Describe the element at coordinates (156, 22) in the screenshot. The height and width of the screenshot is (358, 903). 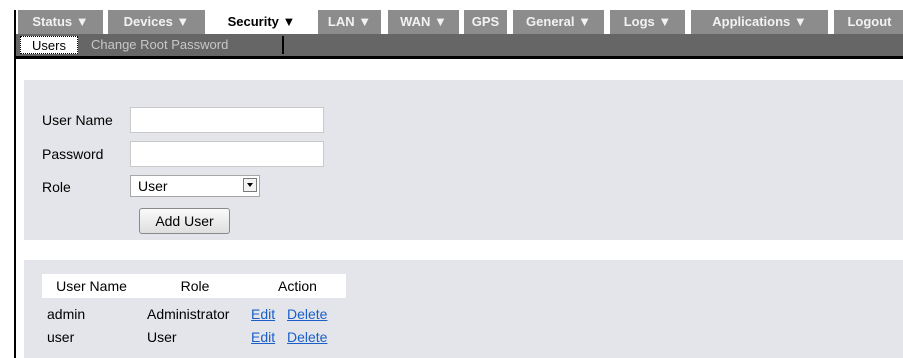
I see `tab-devices: Devices ▼` at that location.